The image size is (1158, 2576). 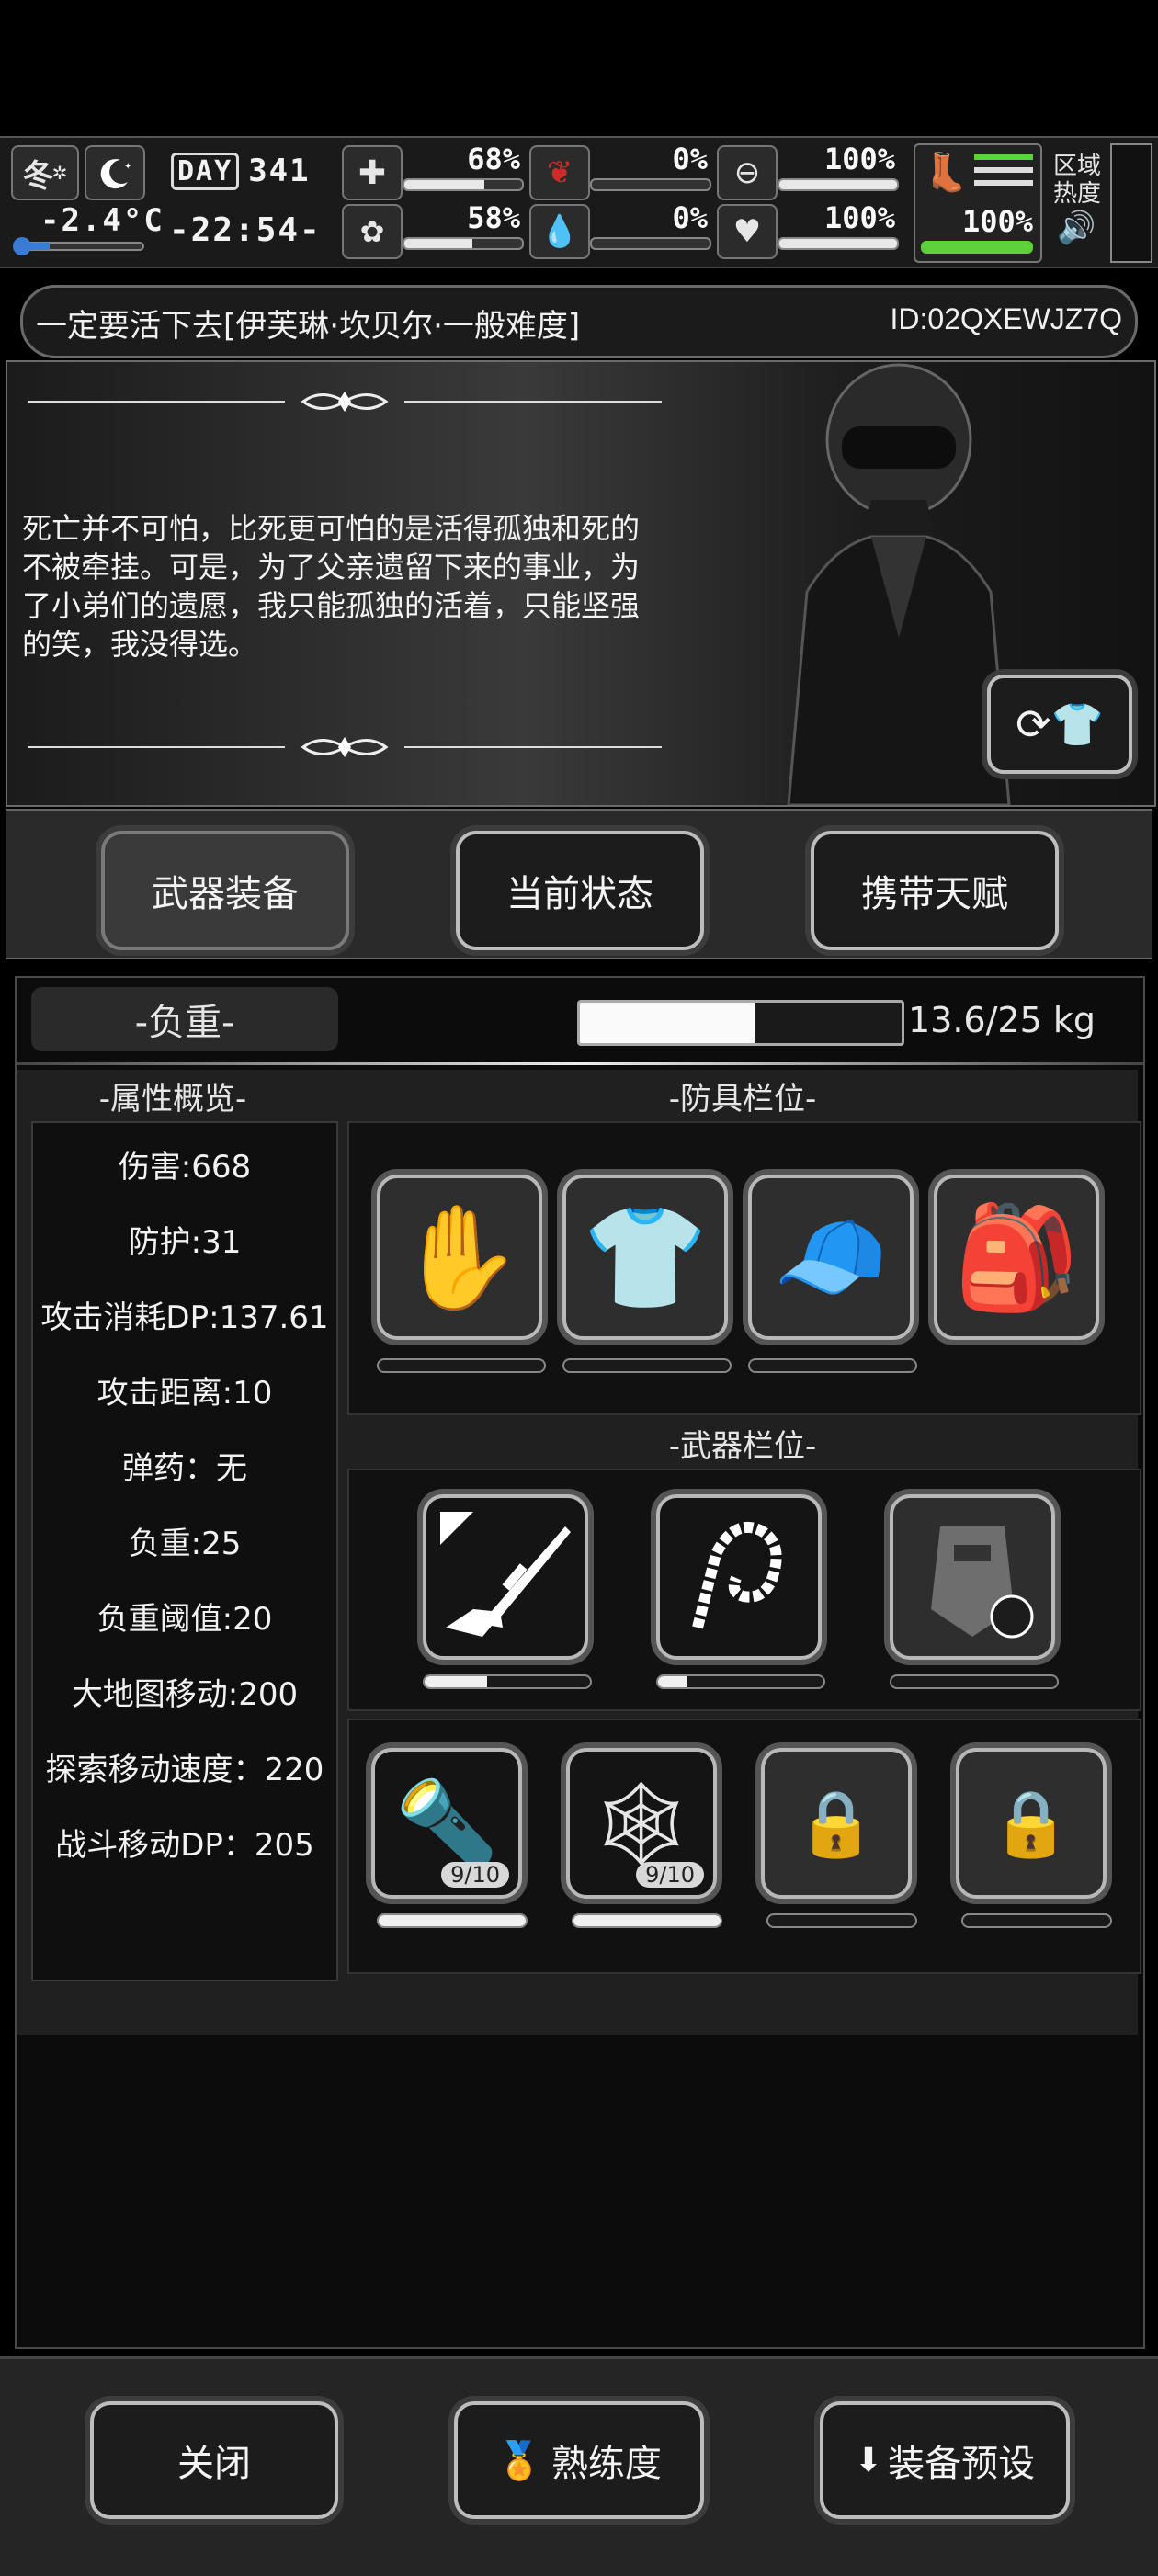 I want to click on thirst-bar, so click(x=838, y=184).